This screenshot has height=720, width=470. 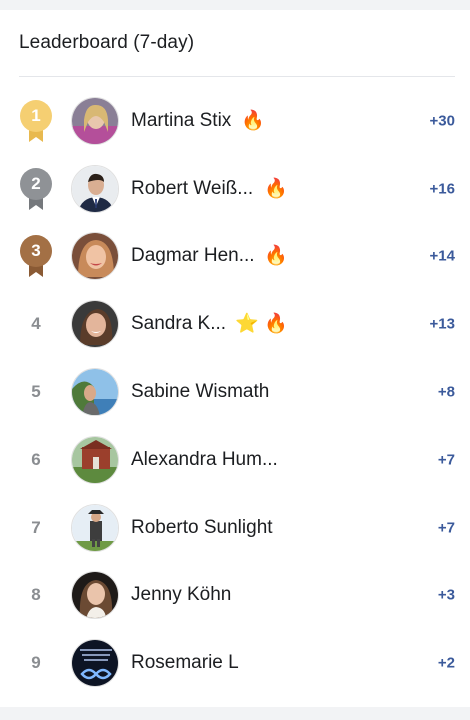 I want to click on rank-number: 2, so click(x=36, y=183).